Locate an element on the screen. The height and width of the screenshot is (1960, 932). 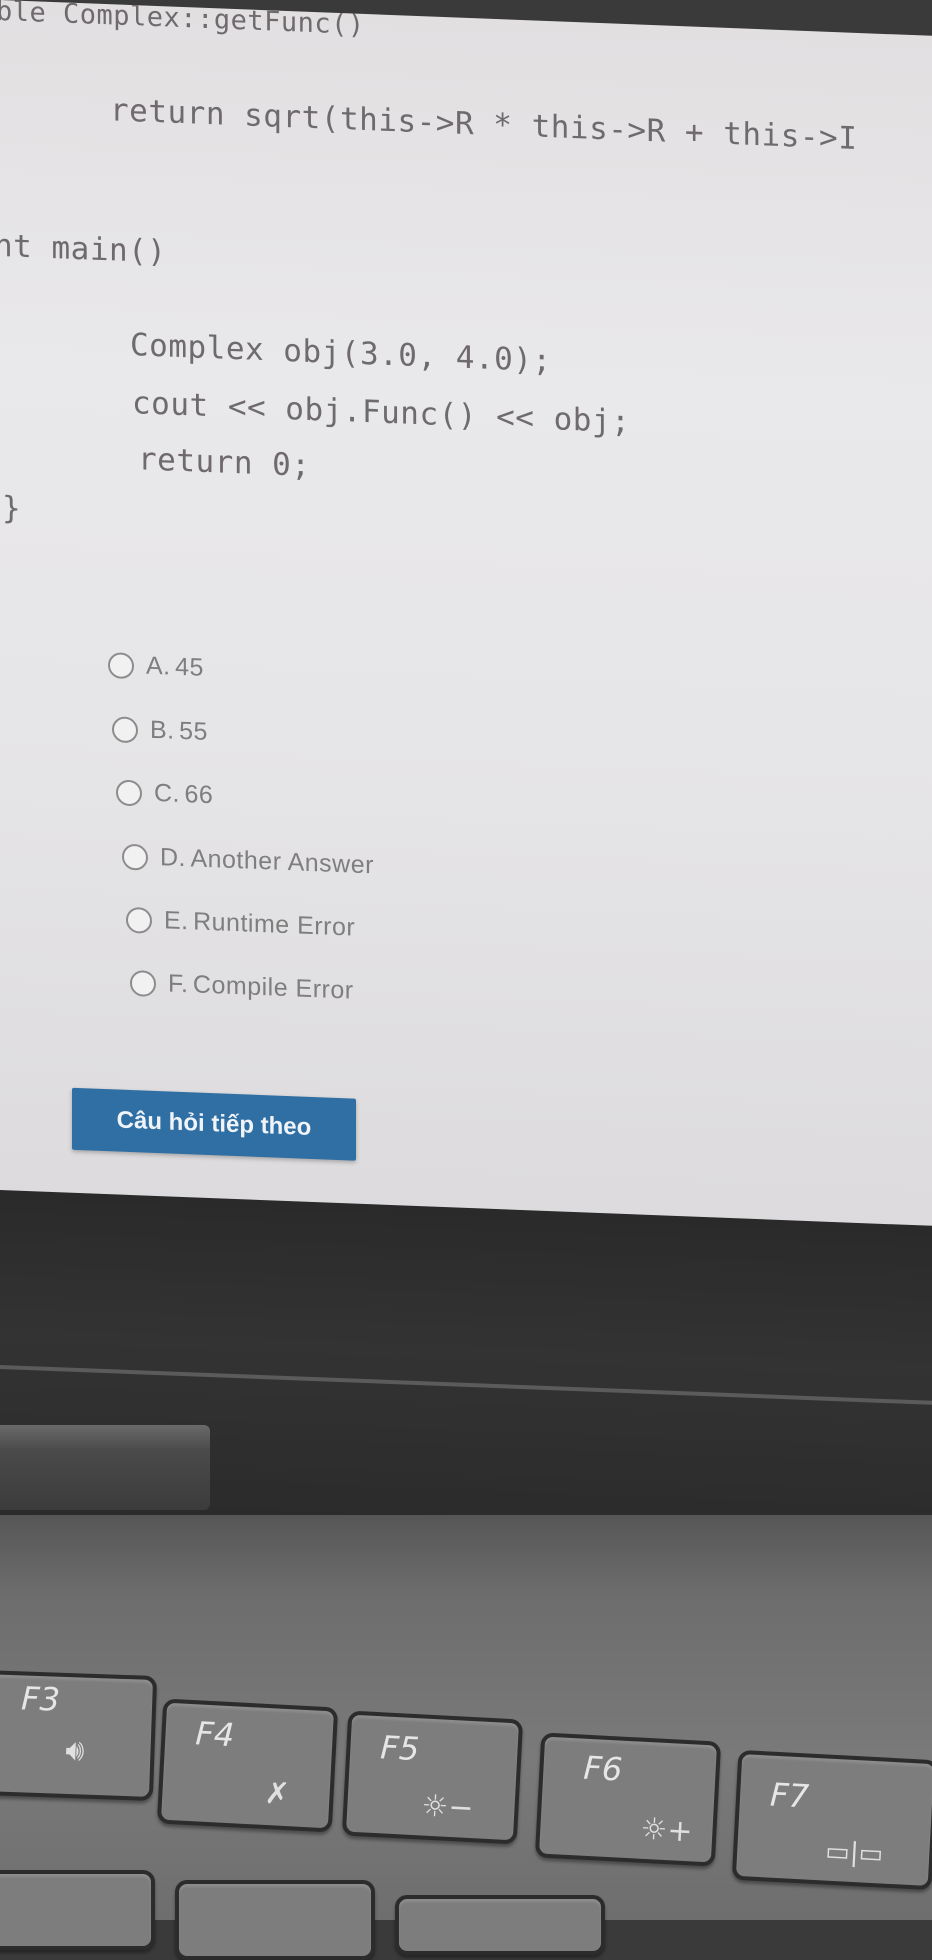
answer-option-f: F. Compile Error is located at coordinates (242, 987).